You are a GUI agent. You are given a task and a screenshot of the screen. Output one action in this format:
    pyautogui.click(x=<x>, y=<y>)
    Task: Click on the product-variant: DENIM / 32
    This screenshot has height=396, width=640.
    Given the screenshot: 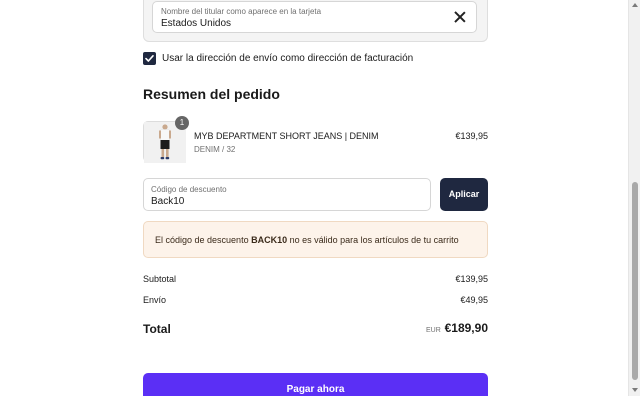 What is the action you would take?
    pyautogui.click(x=215, y=149)
    